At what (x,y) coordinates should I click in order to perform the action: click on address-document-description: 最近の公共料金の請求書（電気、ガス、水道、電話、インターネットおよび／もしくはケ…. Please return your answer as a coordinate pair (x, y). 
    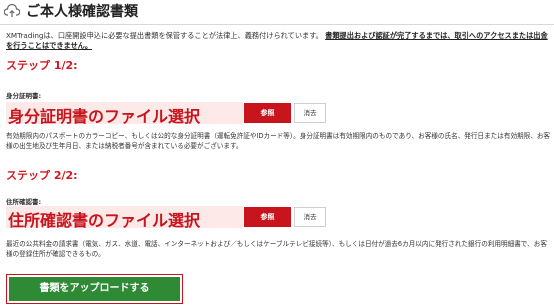
    Looking at the image, I should click on (276, 249).